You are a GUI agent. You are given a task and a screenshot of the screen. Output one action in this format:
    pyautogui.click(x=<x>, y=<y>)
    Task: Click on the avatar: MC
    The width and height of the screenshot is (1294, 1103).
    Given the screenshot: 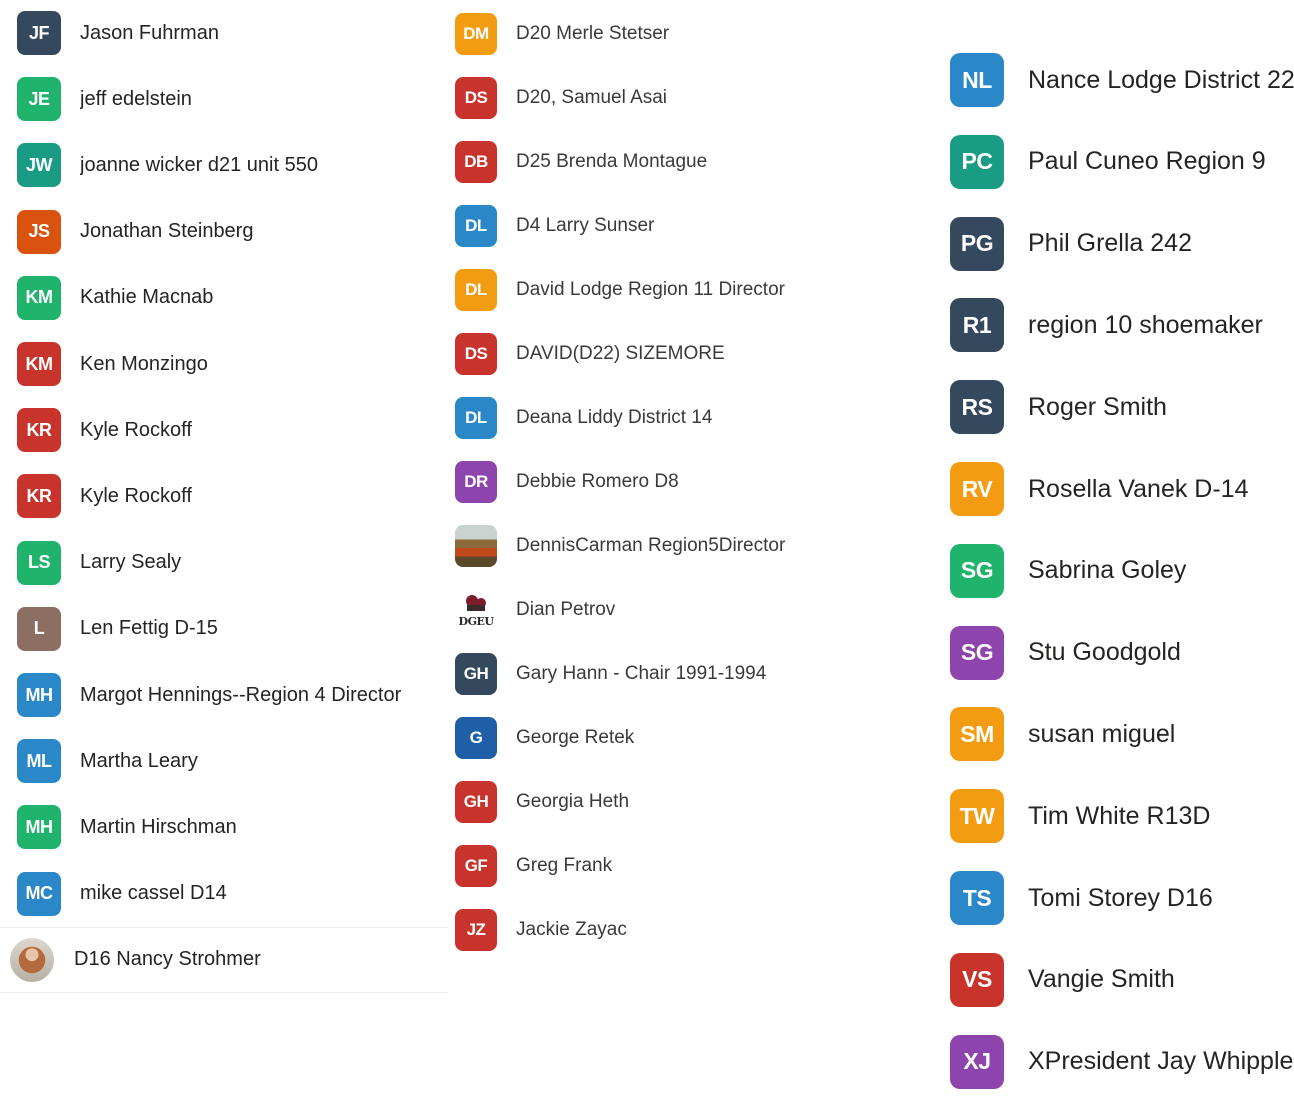 What is the action you would take?
    pyautogui.click(x=39, y=893)
    